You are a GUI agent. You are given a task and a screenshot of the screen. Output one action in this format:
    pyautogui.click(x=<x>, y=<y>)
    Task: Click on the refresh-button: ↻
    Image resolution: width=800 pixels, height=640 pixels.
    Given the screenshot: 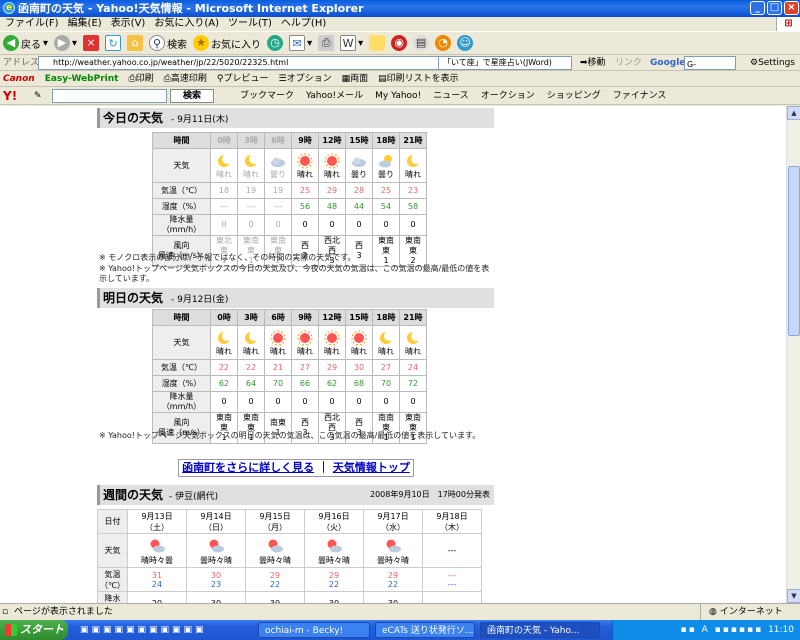 What is the action you would take?
    pyautogui.click(x=113, y=43)
    